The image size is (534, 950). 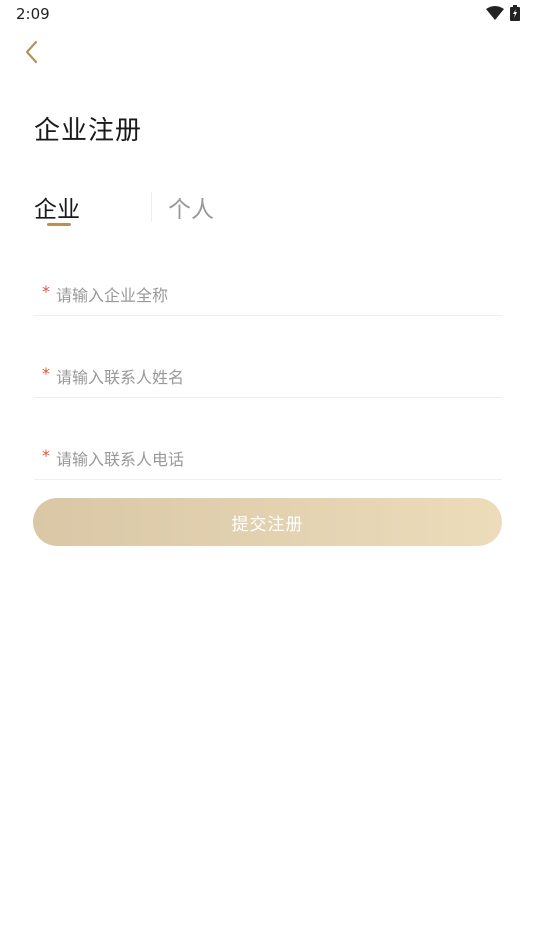 I want to click on contact-phone-input, so click(x=276, y=459).